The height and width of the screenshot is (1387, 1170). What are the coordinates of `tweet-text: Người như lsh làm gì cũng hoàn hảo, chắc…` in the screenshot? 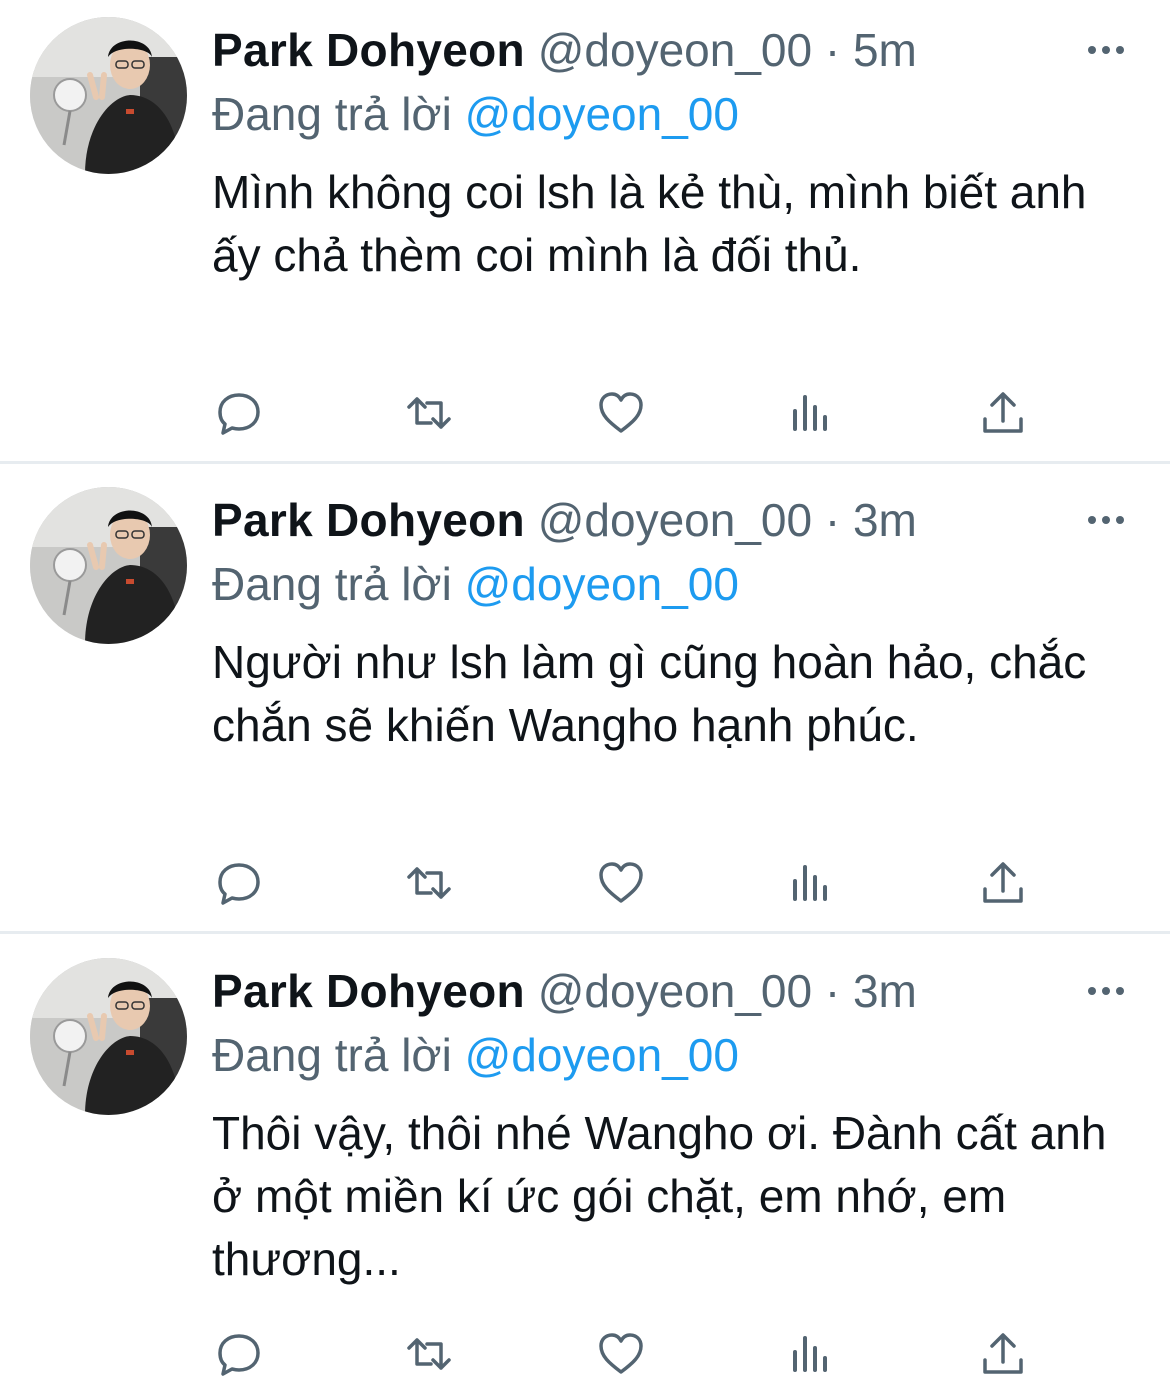 It's located at (649, 693).